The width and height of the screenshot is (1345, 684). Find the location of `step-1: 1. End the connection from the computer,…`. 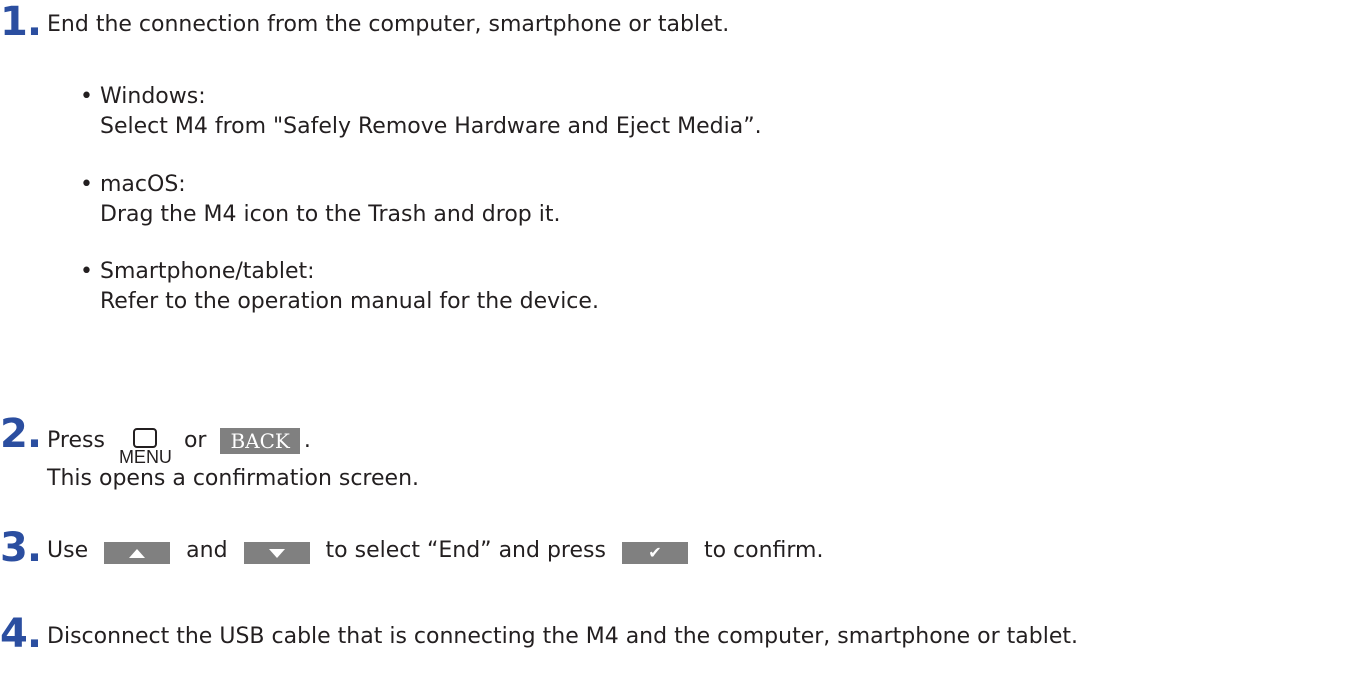

step-1: 1. End the connection from the computer,… is located at coordinates (364, 22).